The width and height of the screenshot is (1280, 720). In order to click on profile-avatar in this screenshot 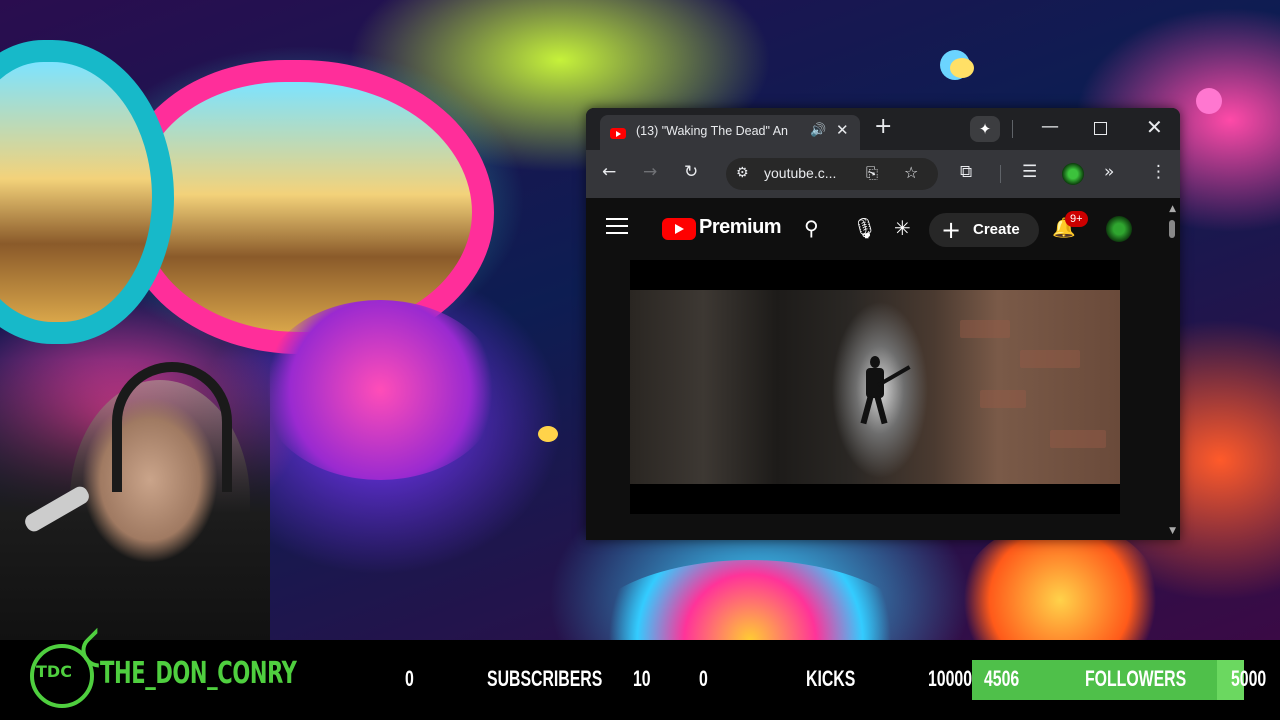, I will do `click(1073, 174)`.